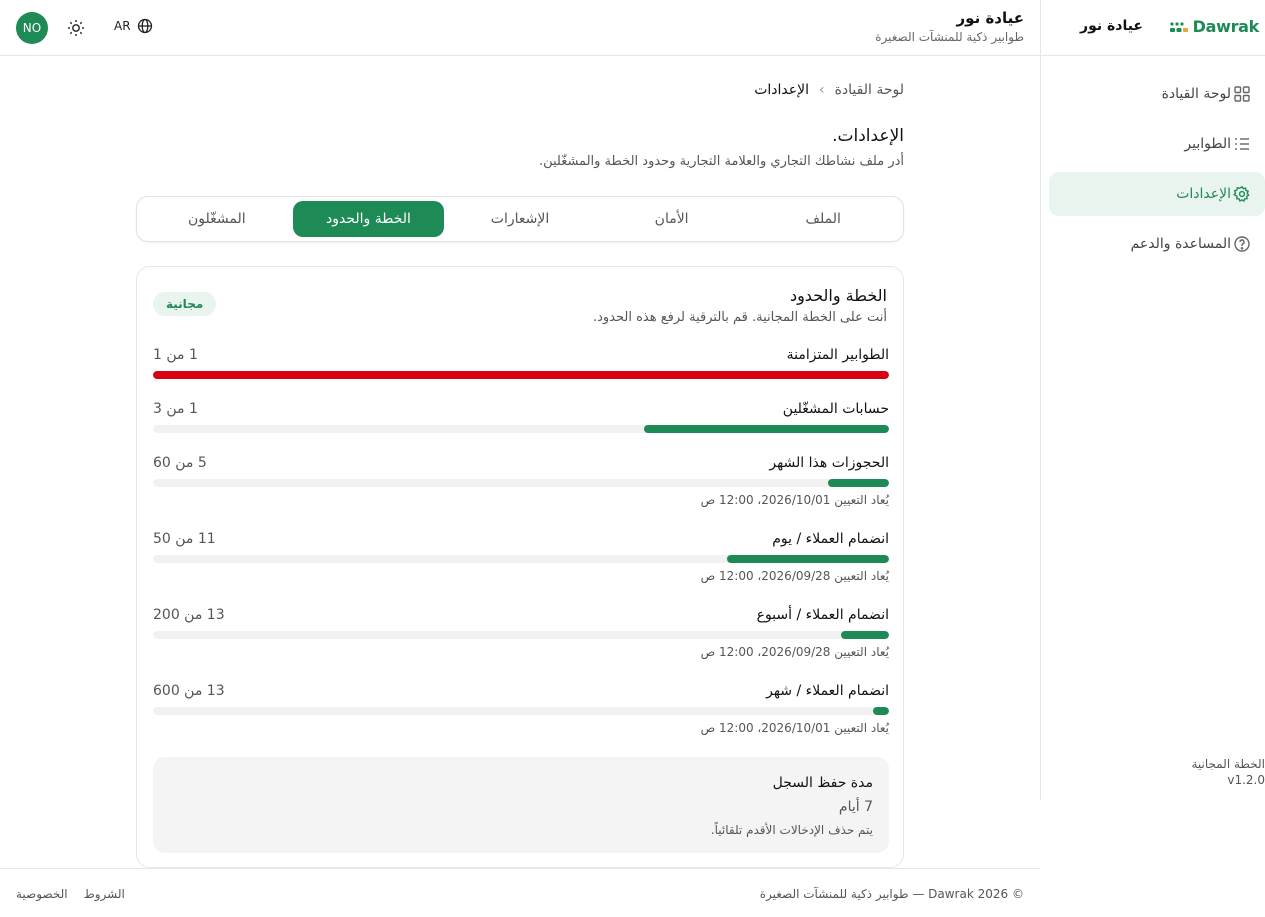  Describe the element at coordinates (70, 894) in the screenshot. I see `footer-links: الشروط الخصوصية` at that location.